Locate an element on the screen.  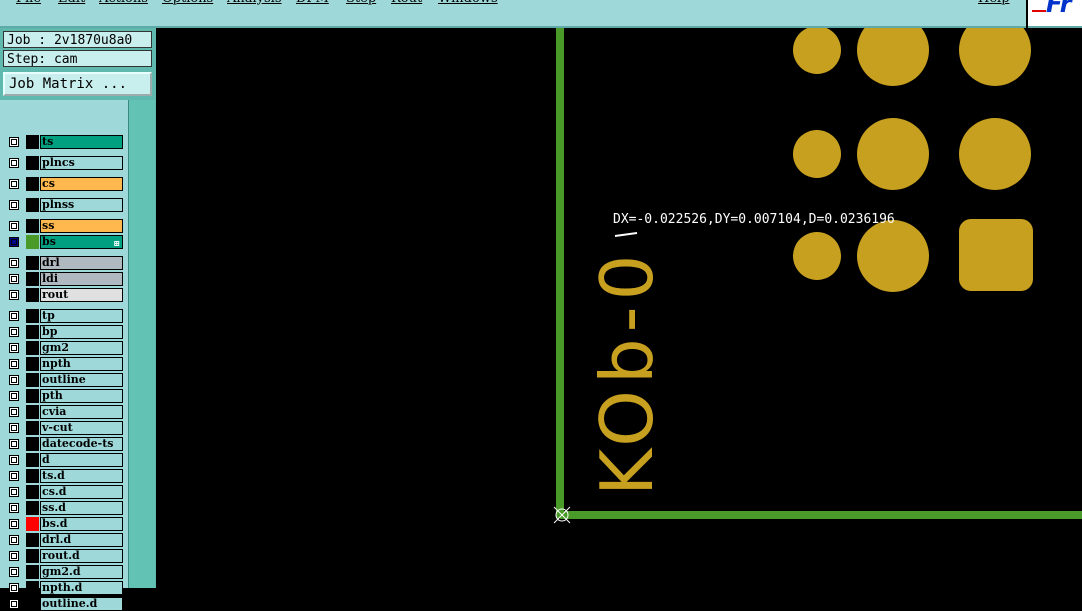
layer-name: gm2.d is located at coordinates (81, 572).